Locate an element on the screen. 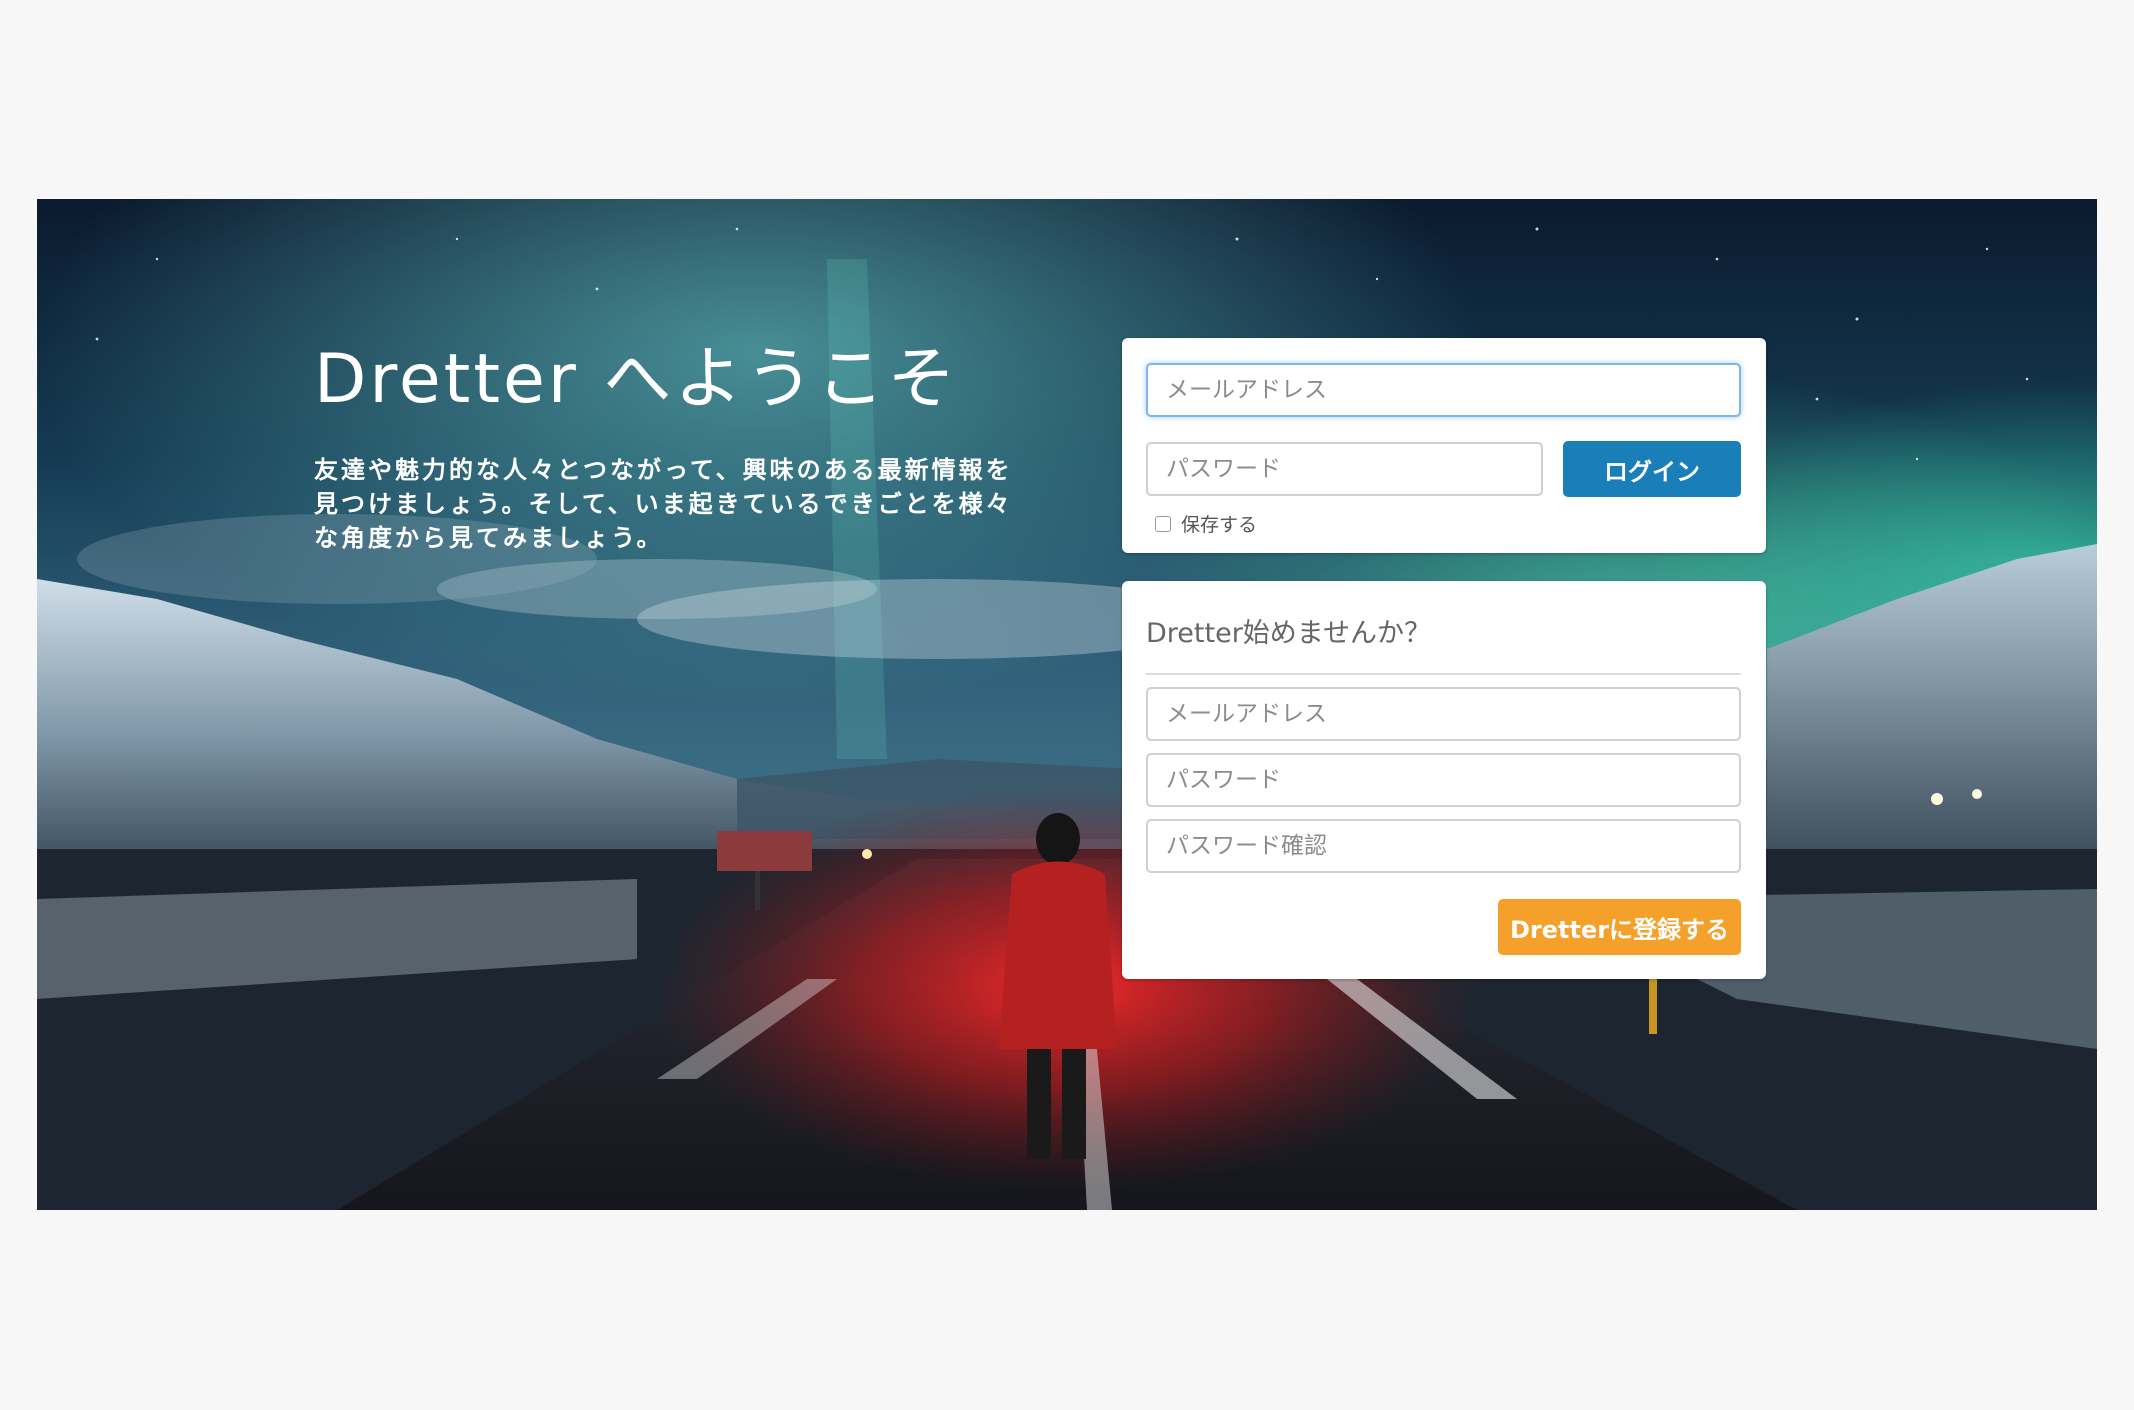 The height and width of the screenshot is (1410, 2134). signup-divider is located at coordinates (1443, 674).